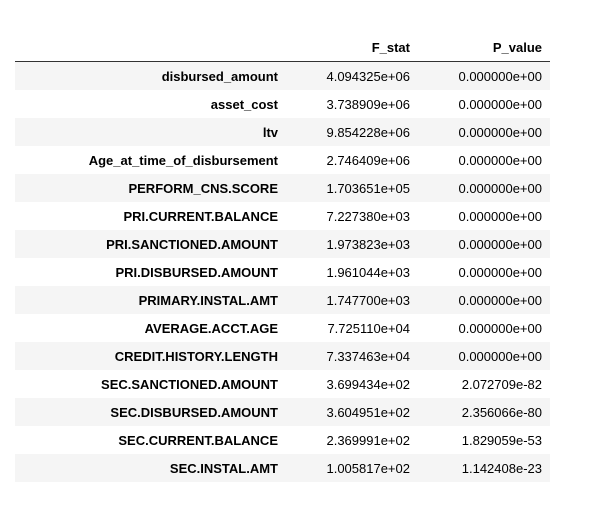 The image size is (591, 507). Describe the element at coordinates (192, 244) in the screenshot. I see `row-index-label: PRI.SANCTIONED.AMOUNT` at that location.